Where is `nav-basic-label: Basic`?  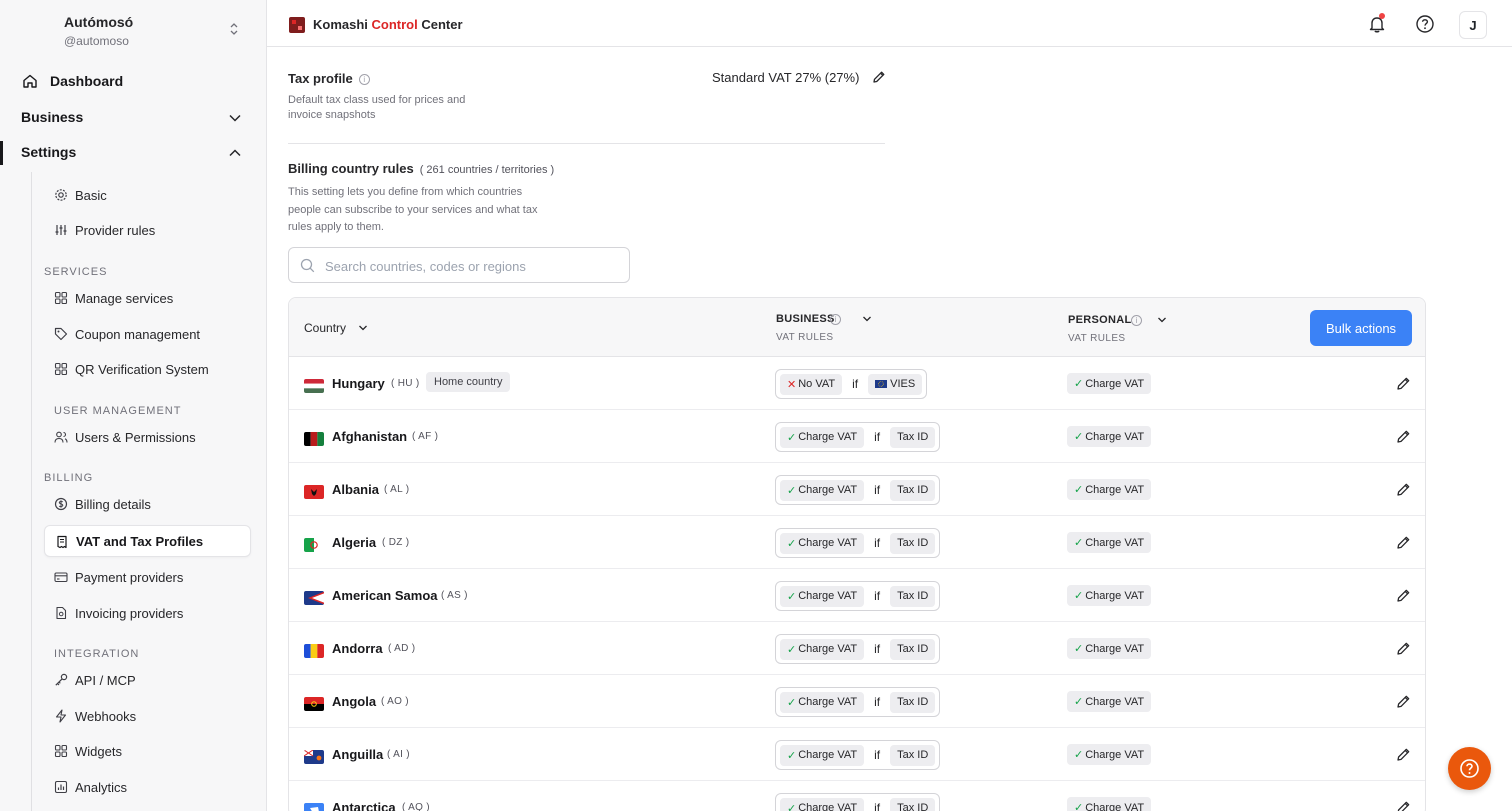
nav-basic-label: Basic is located at coordinates (91, 195).